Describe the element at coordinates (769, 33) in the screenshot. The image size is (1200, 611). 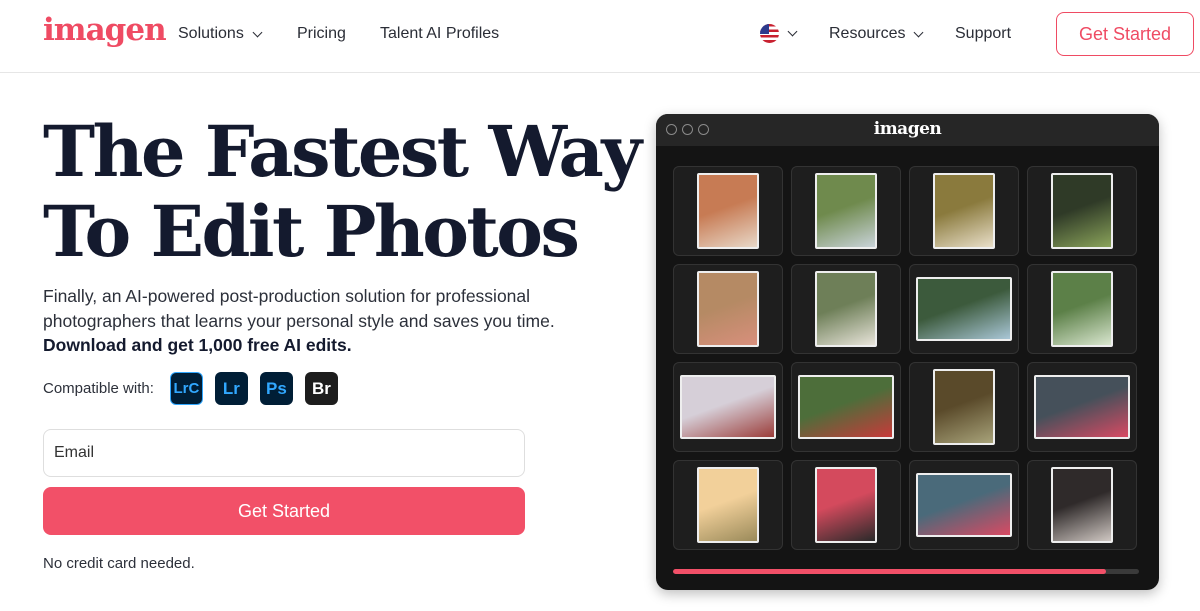
I see `us-flag-icon` at that location.